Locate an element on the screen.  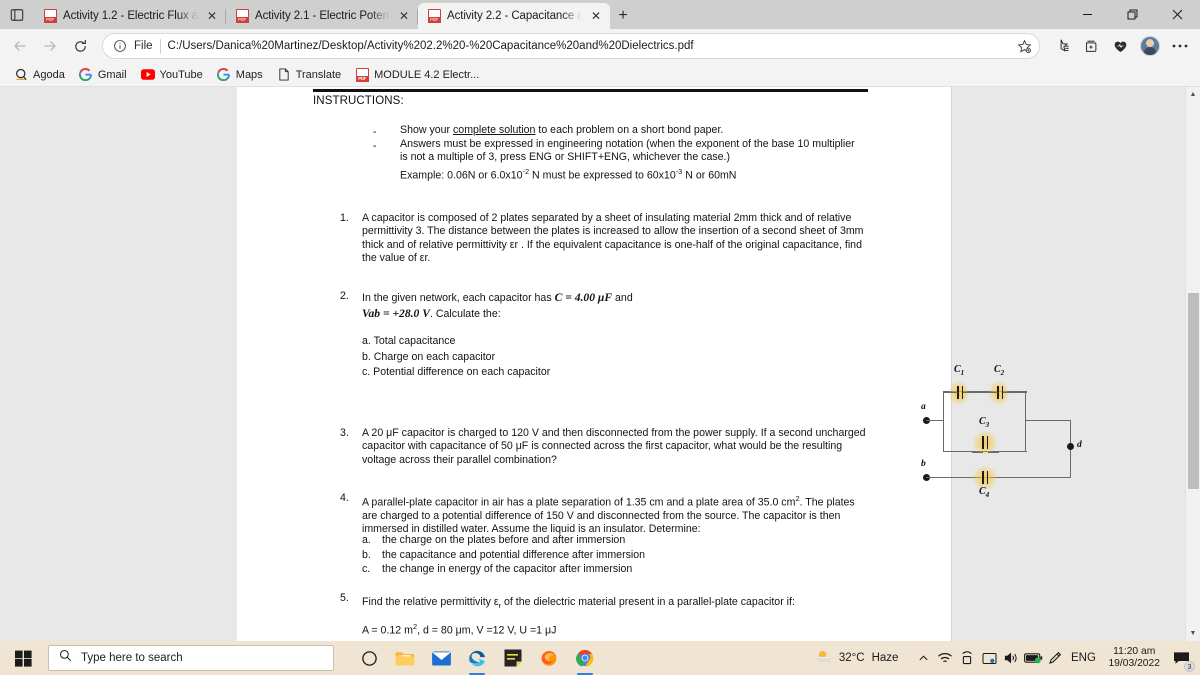
omnibox-divider is located at coordinates (160, 46).